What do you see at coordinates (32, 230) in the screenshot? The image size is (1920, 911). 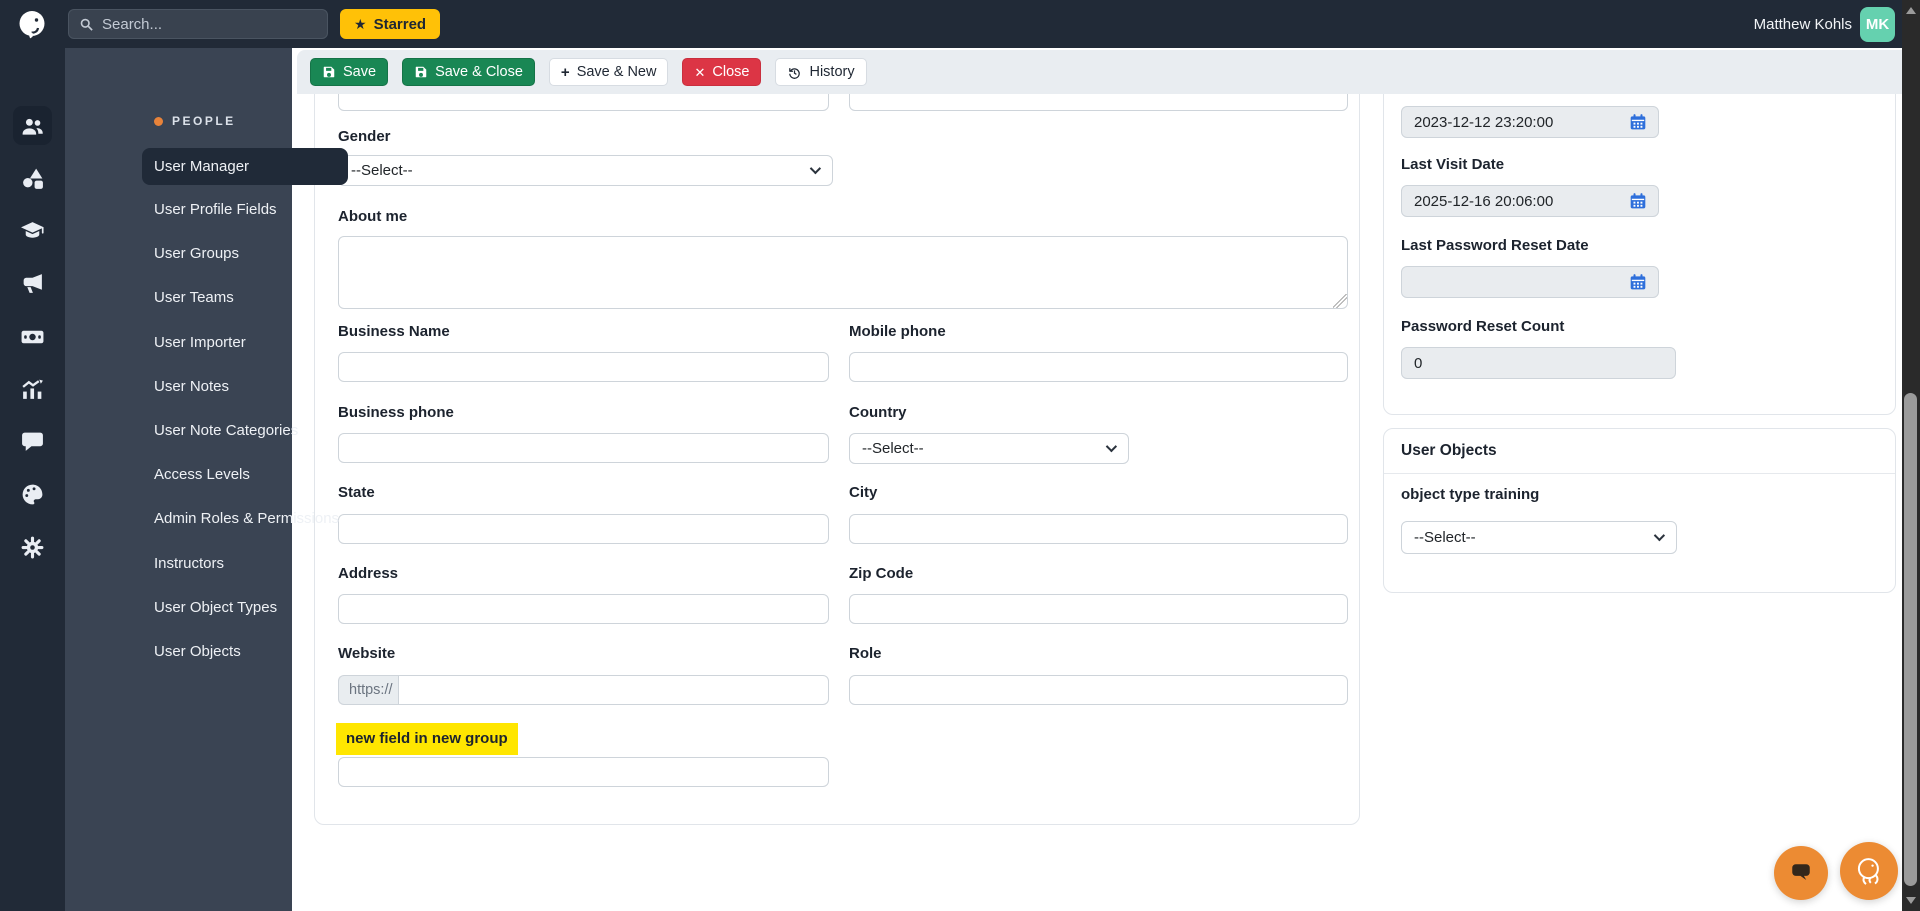 I see `graduation-cap-icon` at bounding box center [32, 230].